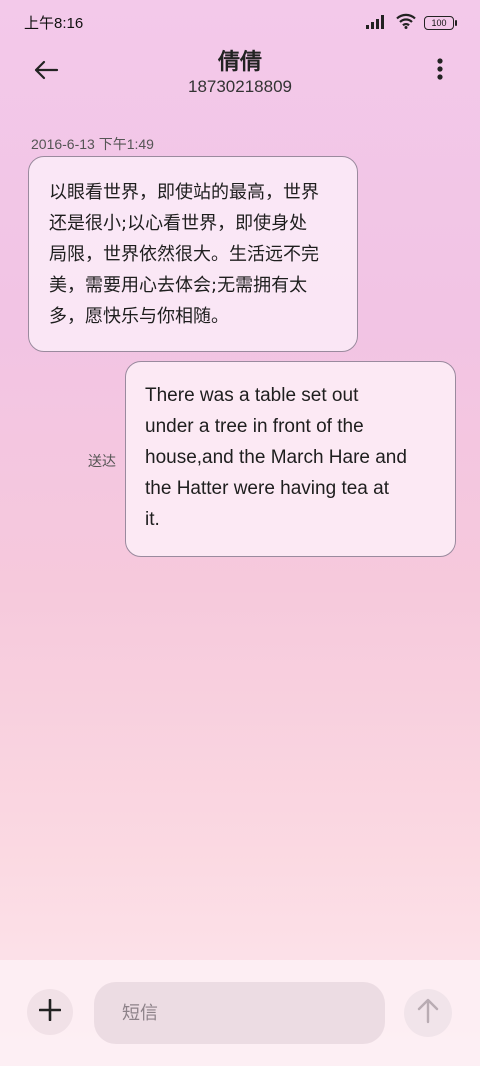 Image resolution: width=480 pixels, height=1066 pixels. I want to click on arrow-up-icon, so click(428, 1013).